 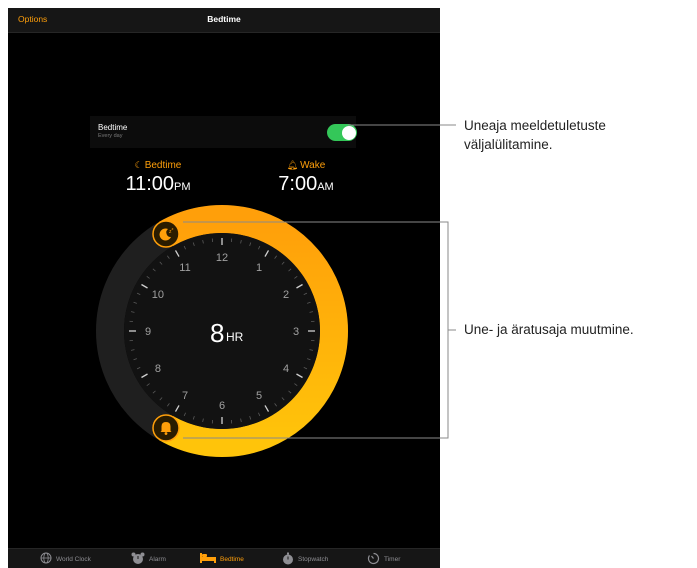 I want to click on callout-handles-text: Une- ja äratusaja muutmine., so click(x=549, y=329).